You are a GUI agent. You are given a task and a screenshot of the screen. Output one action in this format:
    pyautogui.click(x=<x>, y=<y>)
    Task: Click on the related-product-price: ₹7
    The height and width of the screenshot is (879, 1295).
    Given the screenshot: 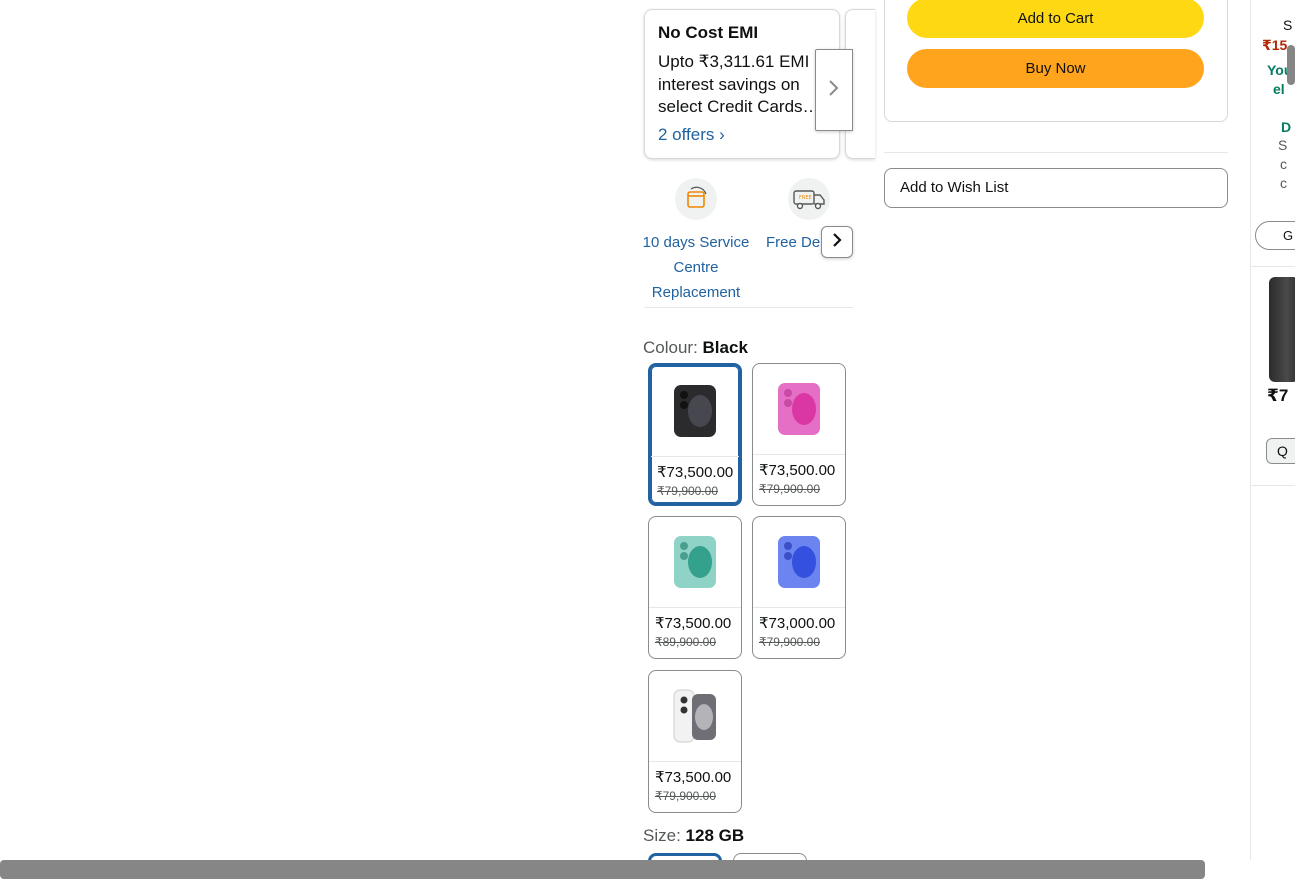 What is the action you would take?
    pyautogui.click(x=1278, y=395)
    